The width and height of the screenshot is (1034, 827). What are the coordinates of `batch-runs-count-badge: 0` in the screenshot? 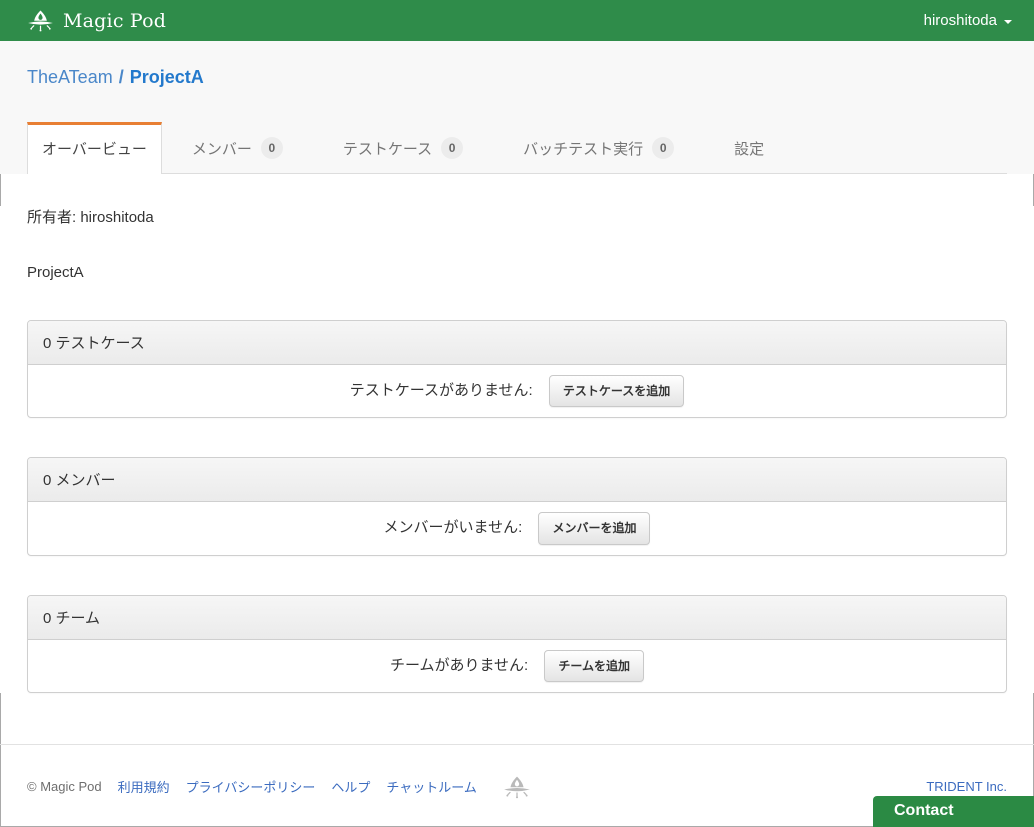 It's located at (663, 148).